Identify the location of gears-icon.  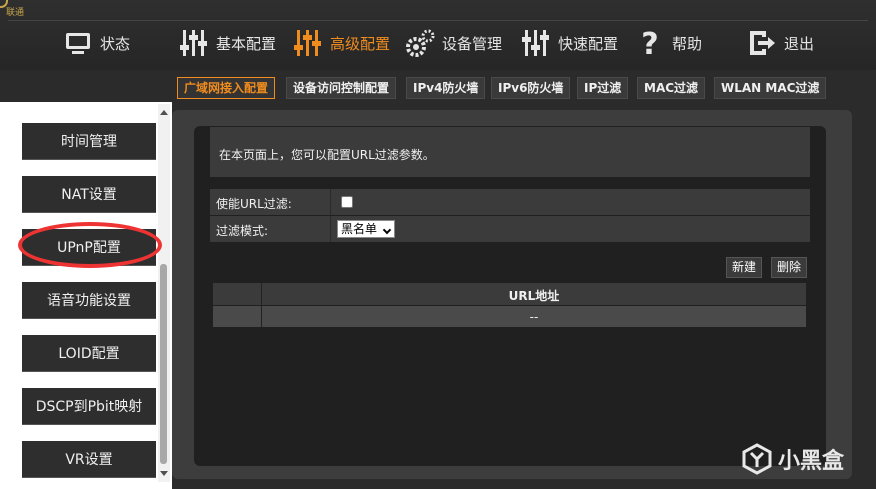
(420, 43).